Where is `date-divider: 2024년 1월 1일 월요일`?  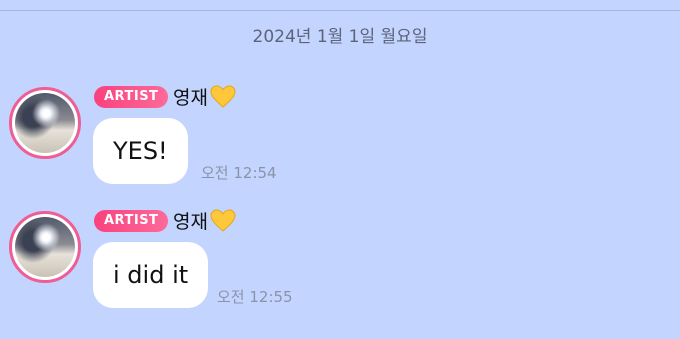 date-divider: 2024년 1월 1일 월요일 is located at coordinates (340, 37).